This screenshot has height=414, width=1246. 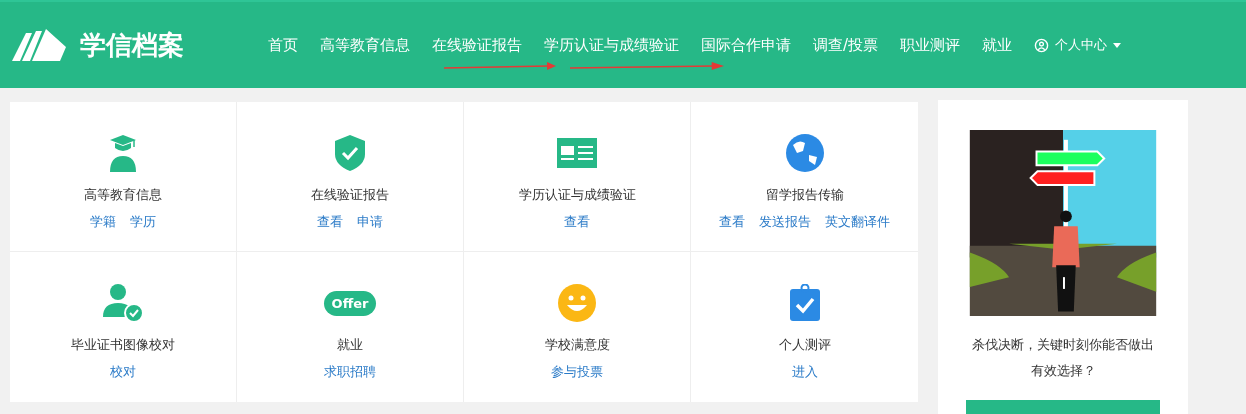 I want to click on nav-link: 首页, so click(x=283, y=45).